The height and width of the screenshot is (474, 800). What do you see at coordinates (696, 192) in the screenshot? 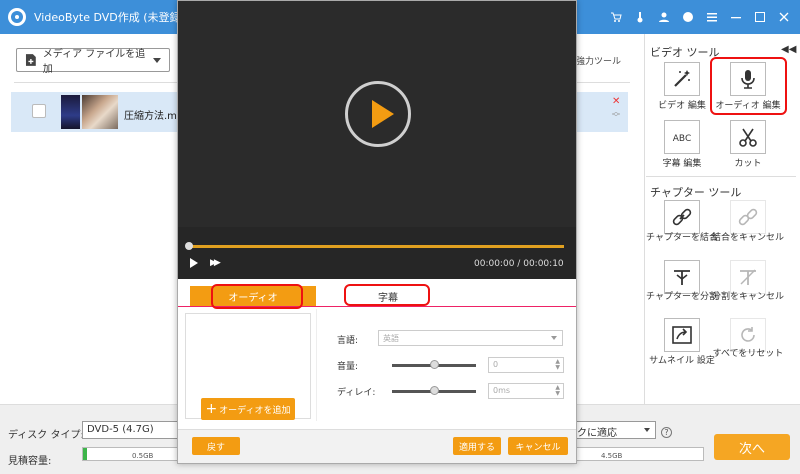
I see `chapter-tools-title: チャプター ツール` at bounding box center [696, 192].